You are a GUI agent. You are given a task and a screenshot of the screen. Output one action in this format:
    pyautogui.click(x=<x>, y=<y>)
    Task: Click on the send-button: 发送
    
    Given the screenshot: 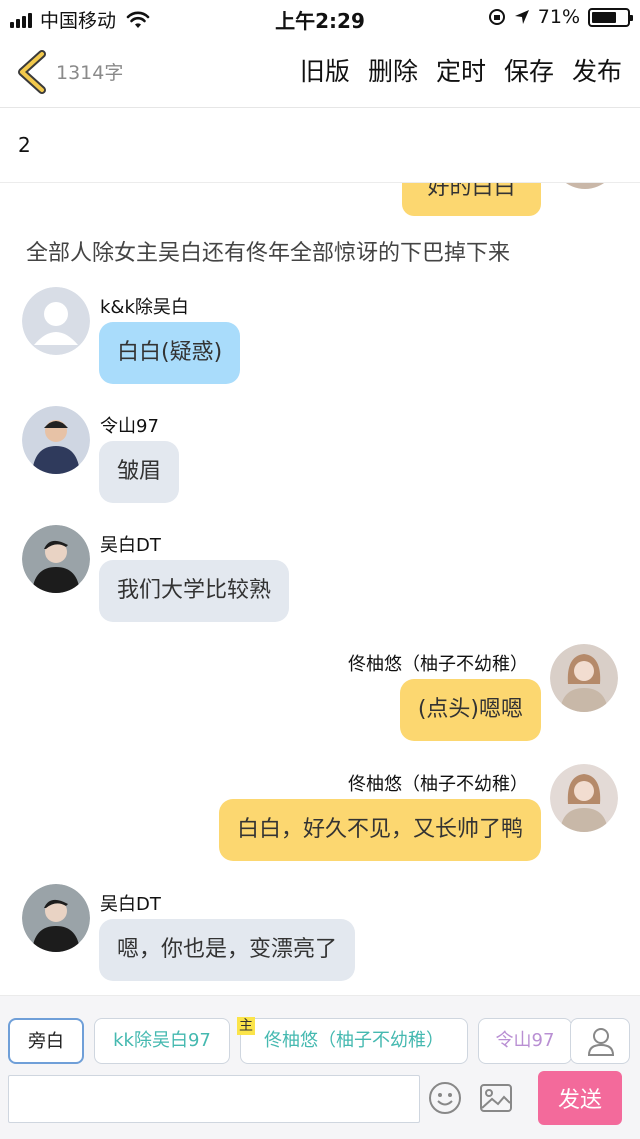 What is the action you would take?
    pyautogui.click(x=580, y=1098)
    